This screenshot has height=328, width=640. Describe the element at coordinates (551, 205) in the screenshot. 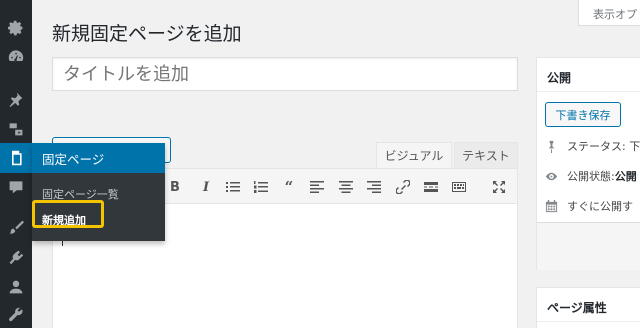

I see `calendar-icon` at that location.